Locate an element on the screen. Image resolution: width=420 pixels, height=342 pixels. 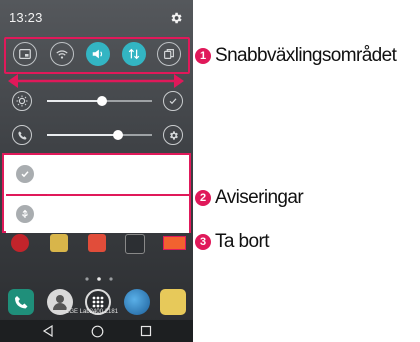
clear-button is located at coordinates (174, 243).